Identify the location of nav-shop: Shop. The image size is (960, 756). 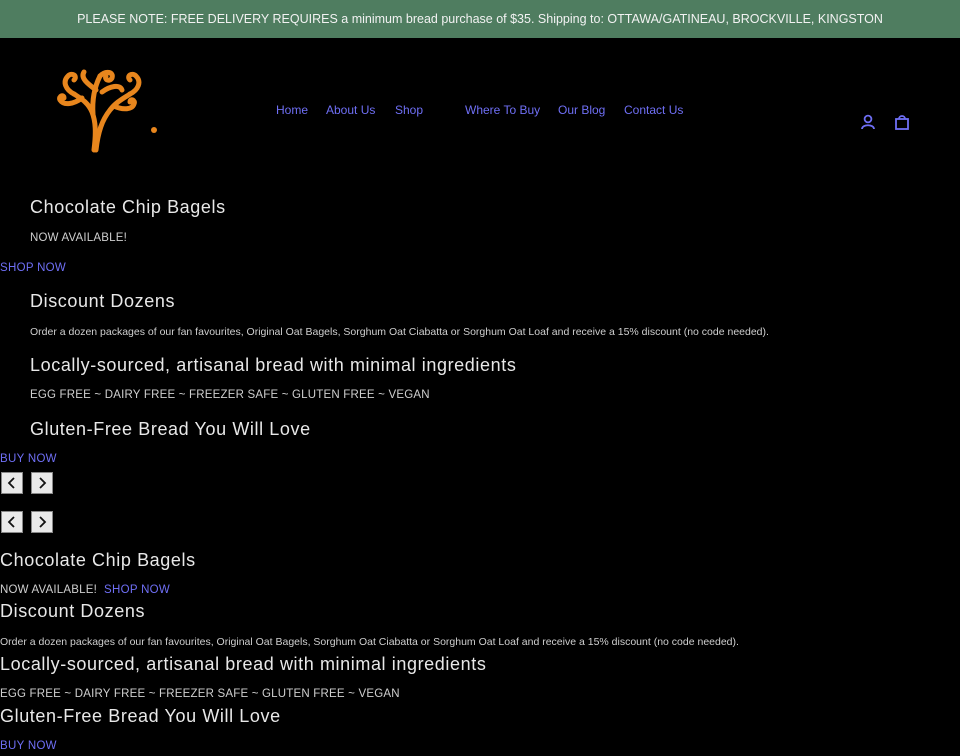
(409, 110).